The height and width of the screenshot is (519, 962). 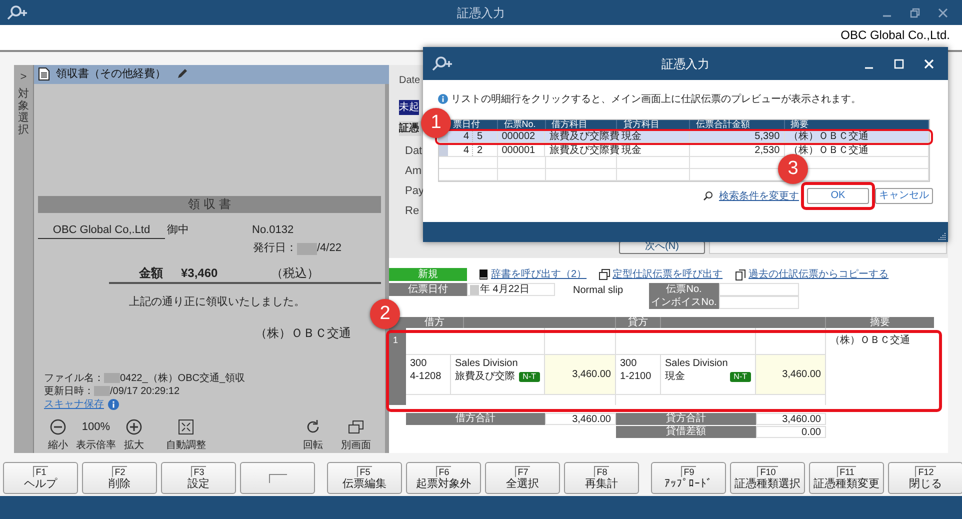 I want to click on function-key: F3 設定, so click(x=198, y=478).